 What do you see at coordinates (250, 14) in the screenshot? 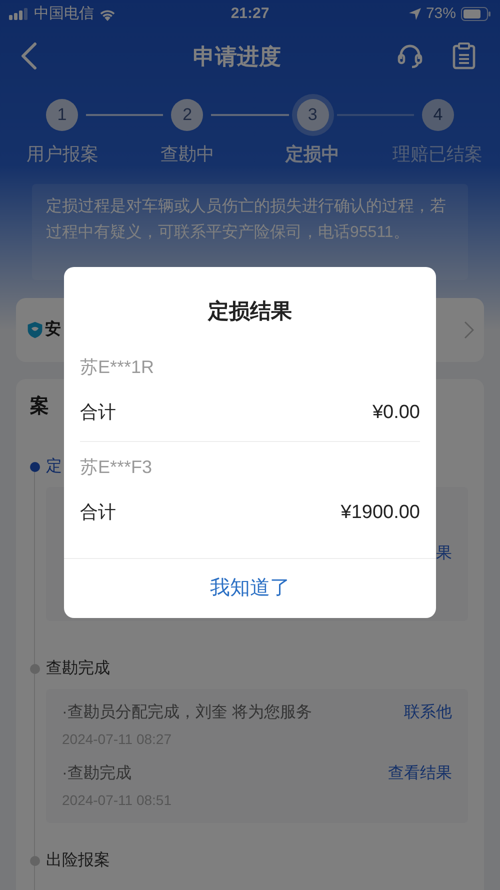
I see `clock-time: 21:27` at bounding box center [250, 14].